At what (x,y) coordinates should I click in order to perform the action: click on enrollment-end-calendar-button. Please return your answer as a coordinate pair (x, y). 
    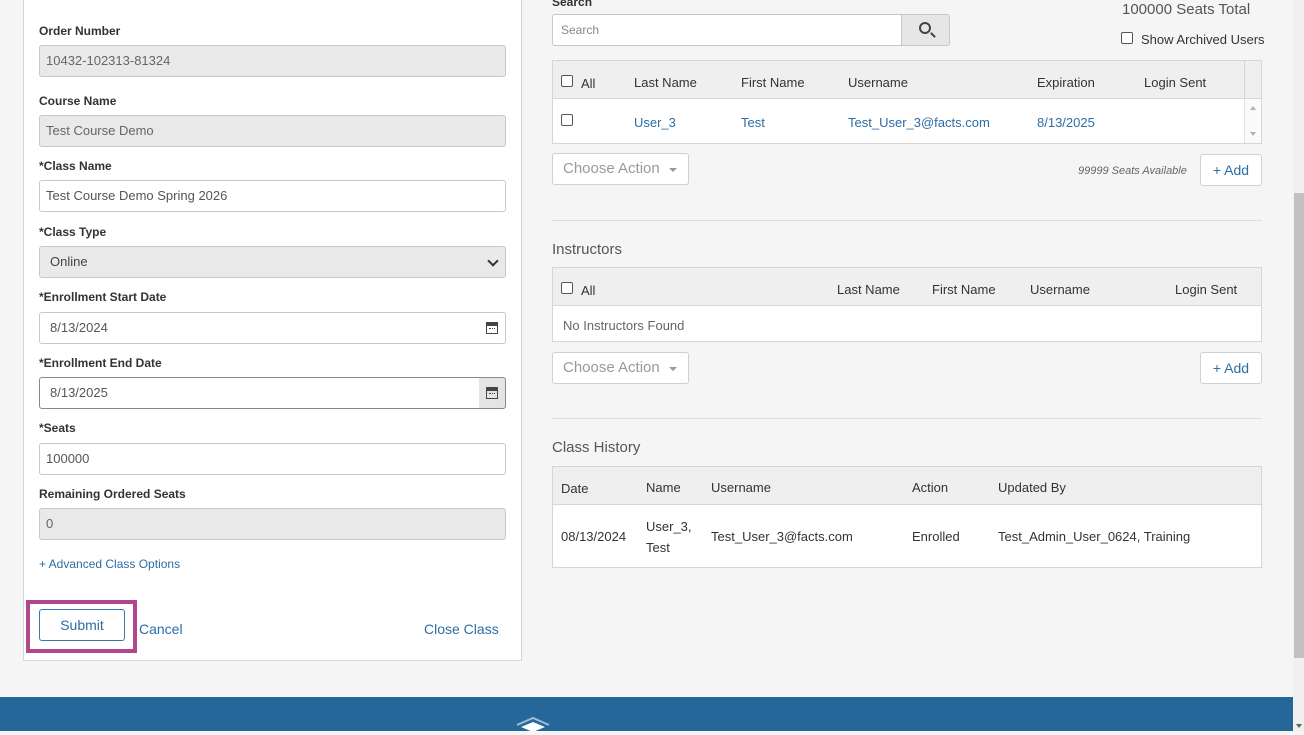
    Looking at the image, I should click on (492, 393).